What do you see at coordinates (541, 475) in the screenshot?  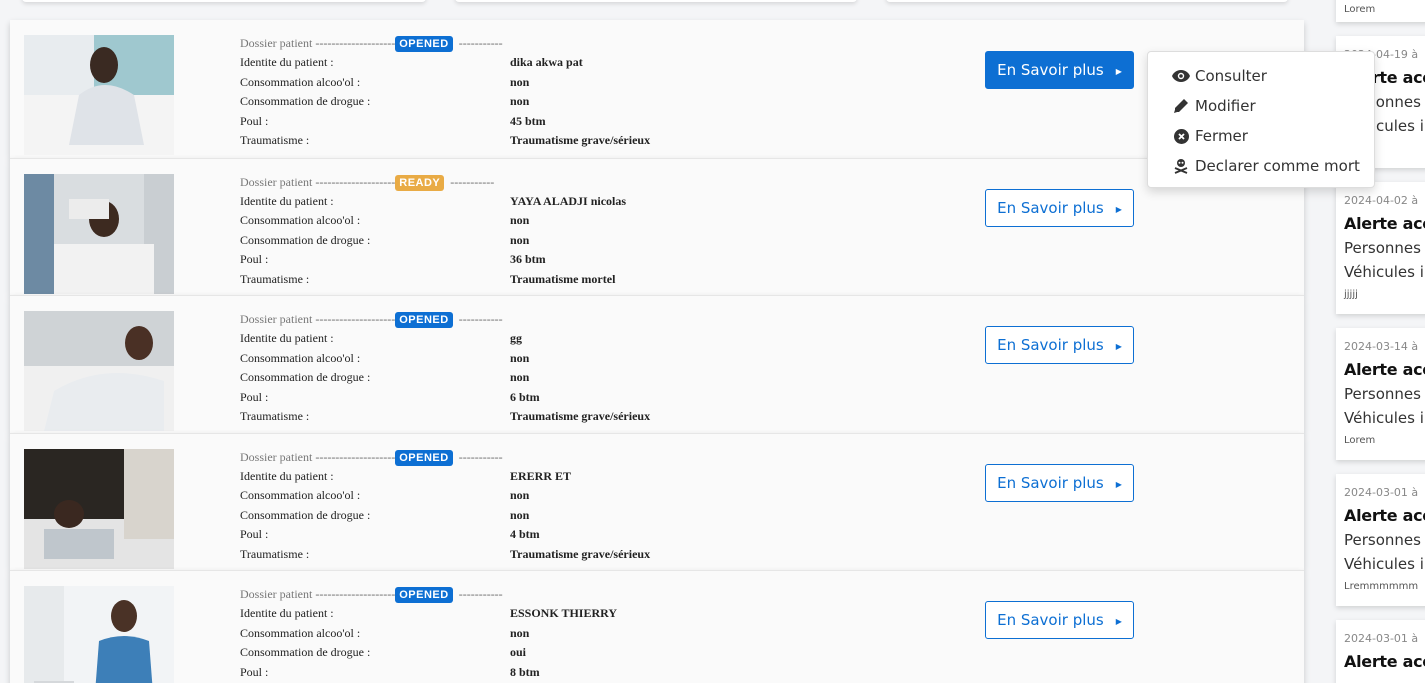 I see `identity-value: ERERR ET` at bounding box center [541, 475].